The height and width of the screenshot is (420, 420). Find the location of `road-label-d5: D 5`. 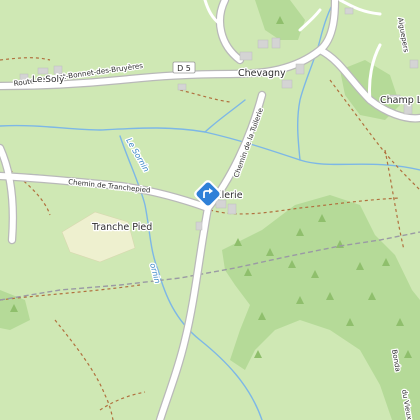

road-label-d5: D 5 is located at coordinates (184, 67).